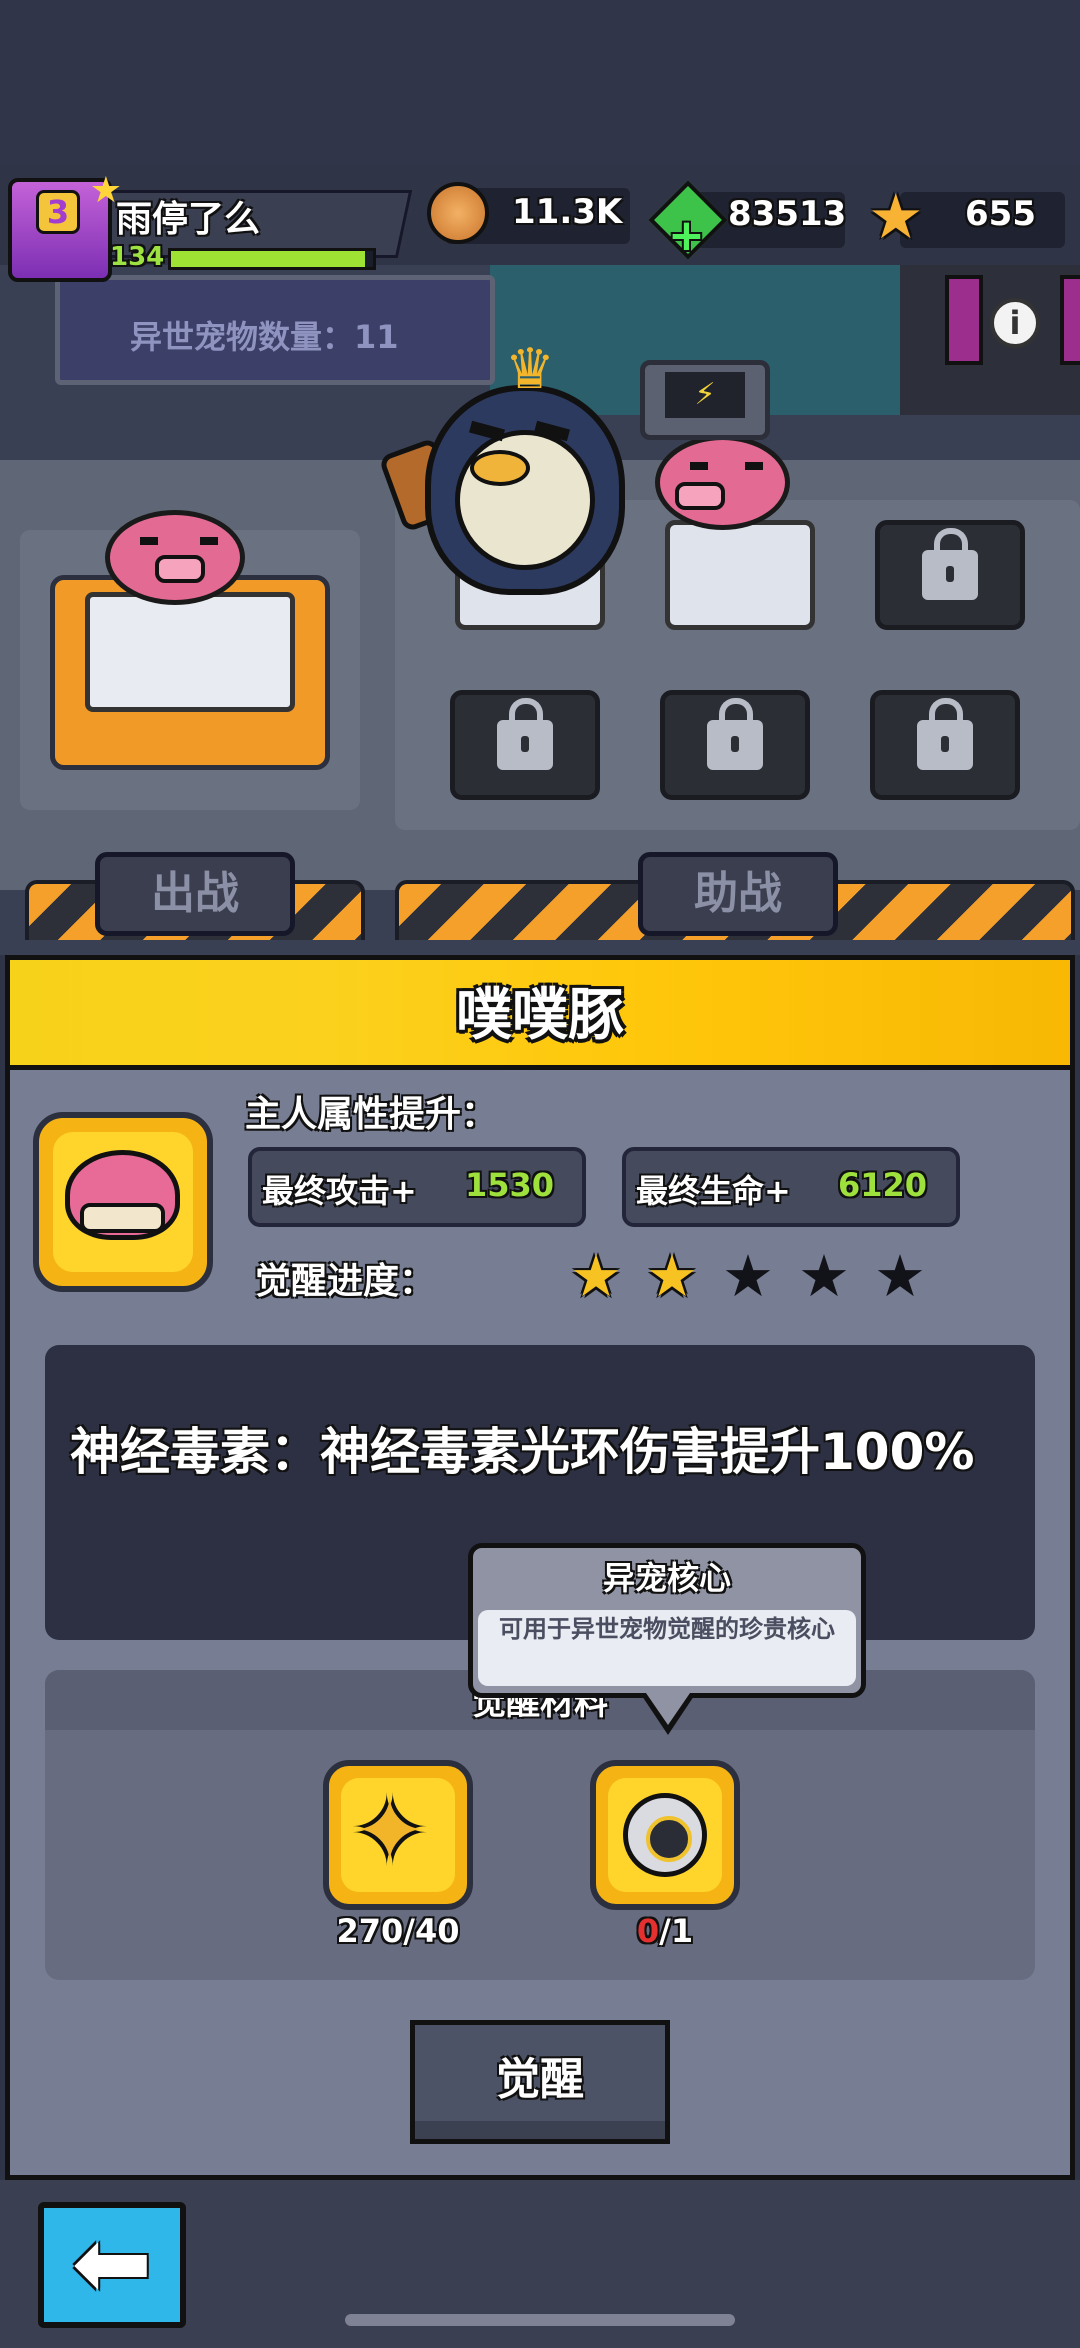 The image size is (1080, 2348). Describe the element at coordinates (370, 1931) in the screenshot. I see `material-have: 270` at that location.